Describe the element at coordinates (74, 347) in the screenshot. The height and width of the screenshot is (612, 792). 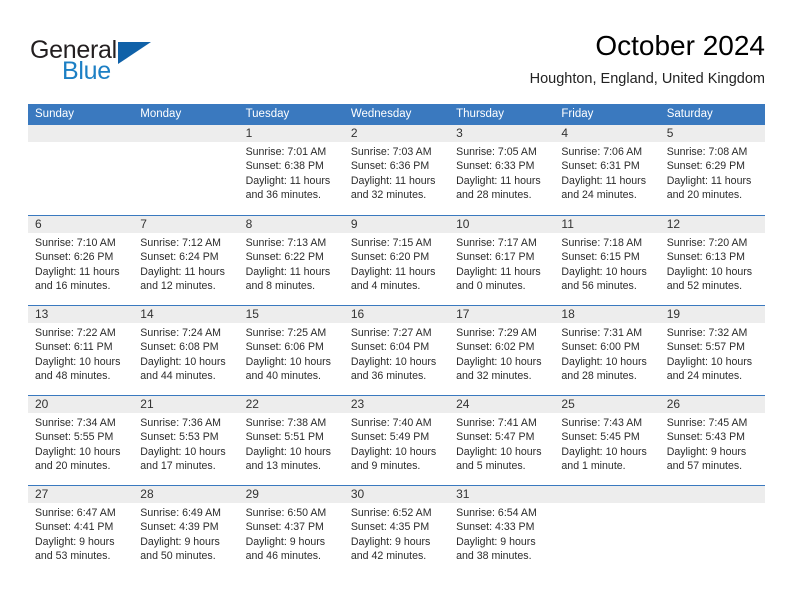
I see `day-detail-line: Sunset: 6:11 PM` at that location.